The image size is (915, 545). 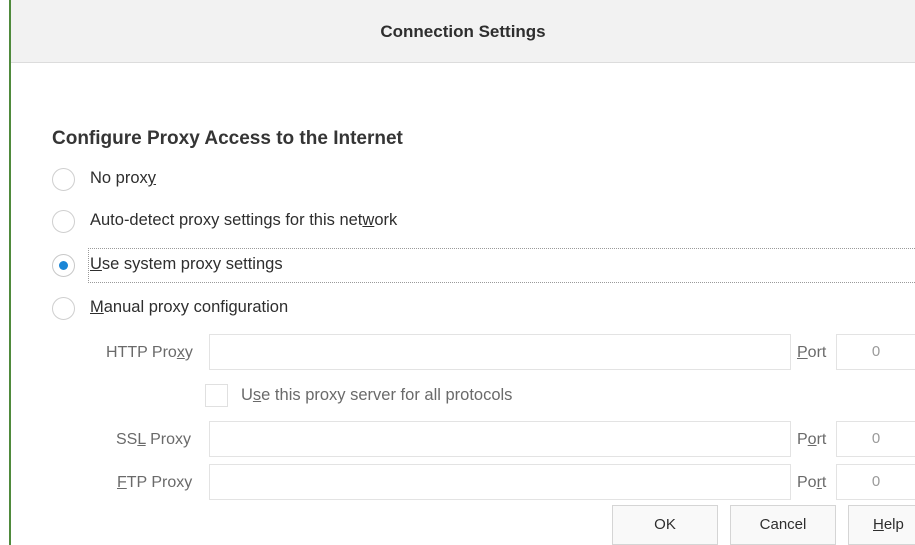 I want to click on cancel-button: Cancel, so click(x=783, y=525).